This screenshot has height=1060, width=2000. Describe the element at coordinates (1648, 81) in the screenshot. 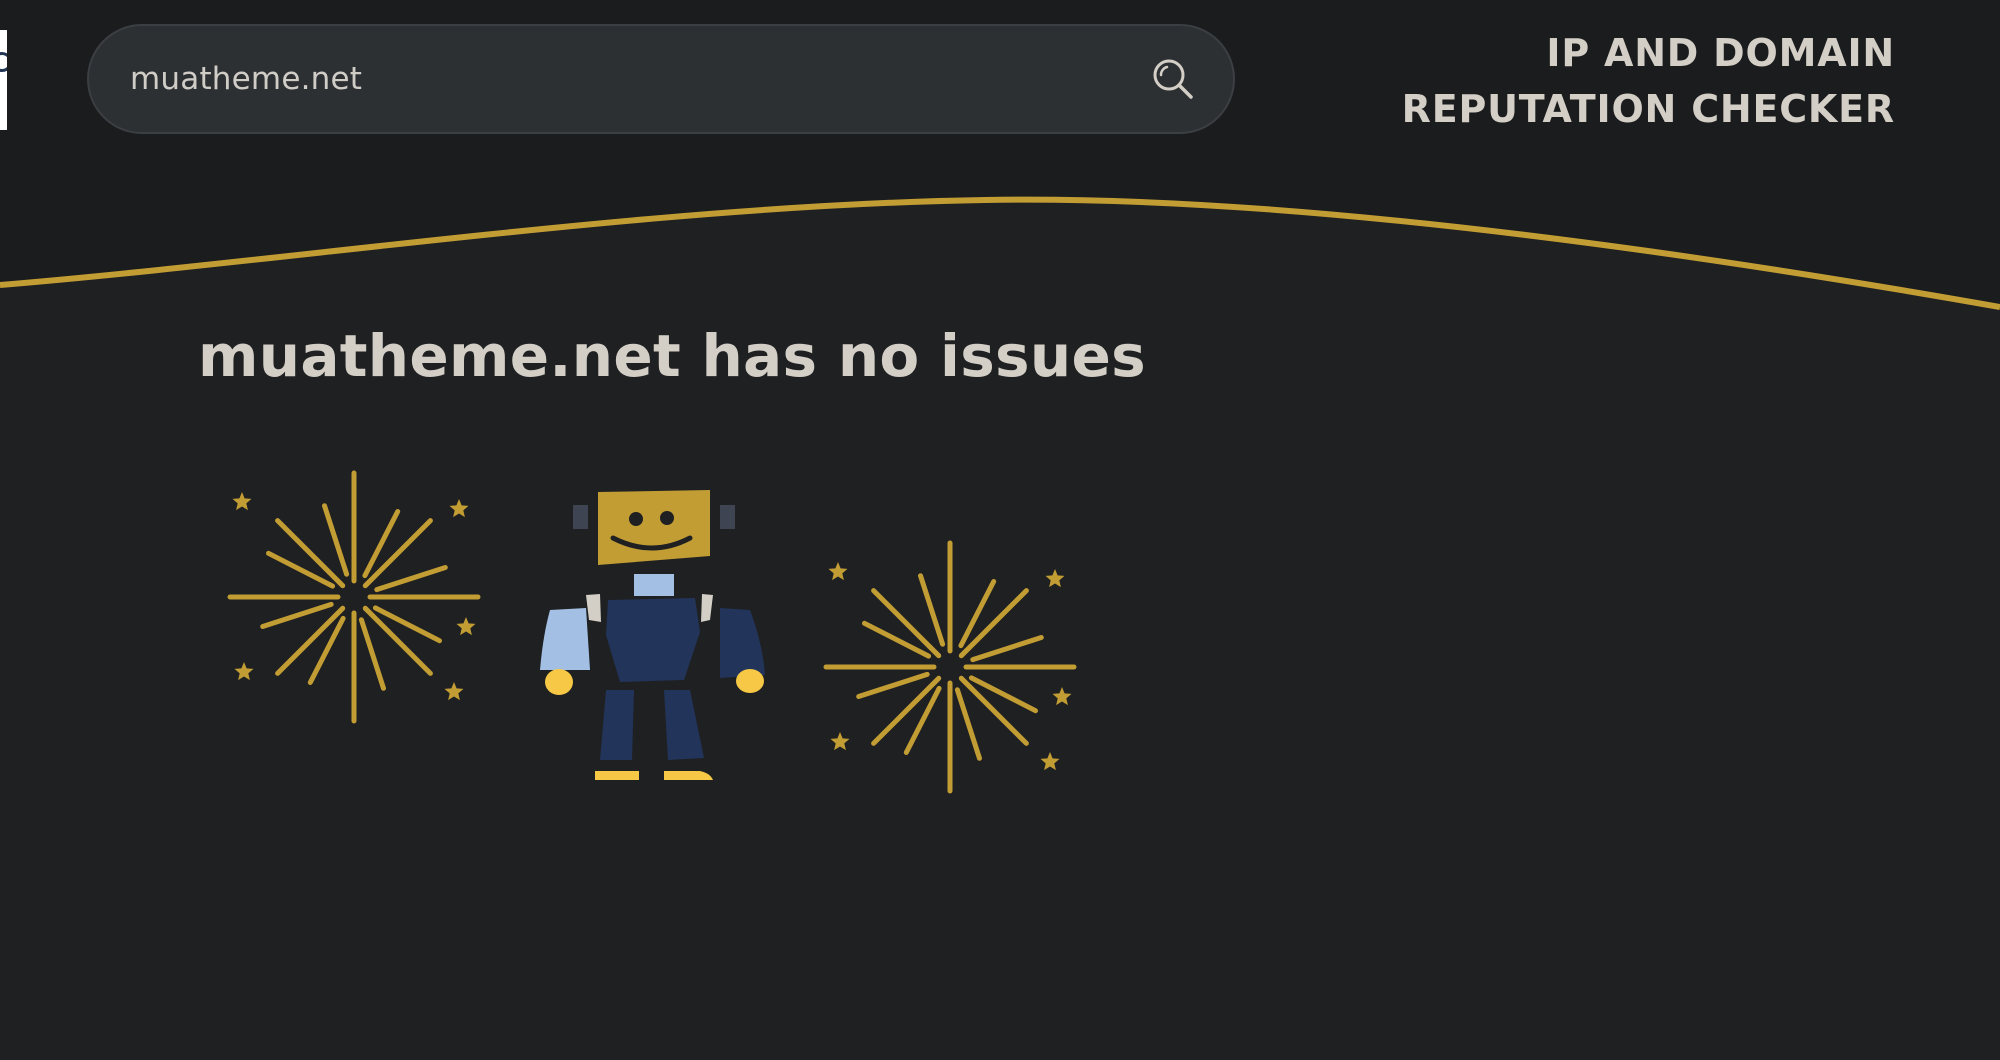

I see `site-title: IP AND DOMAIN REPUTATION CHECKER` at that location.